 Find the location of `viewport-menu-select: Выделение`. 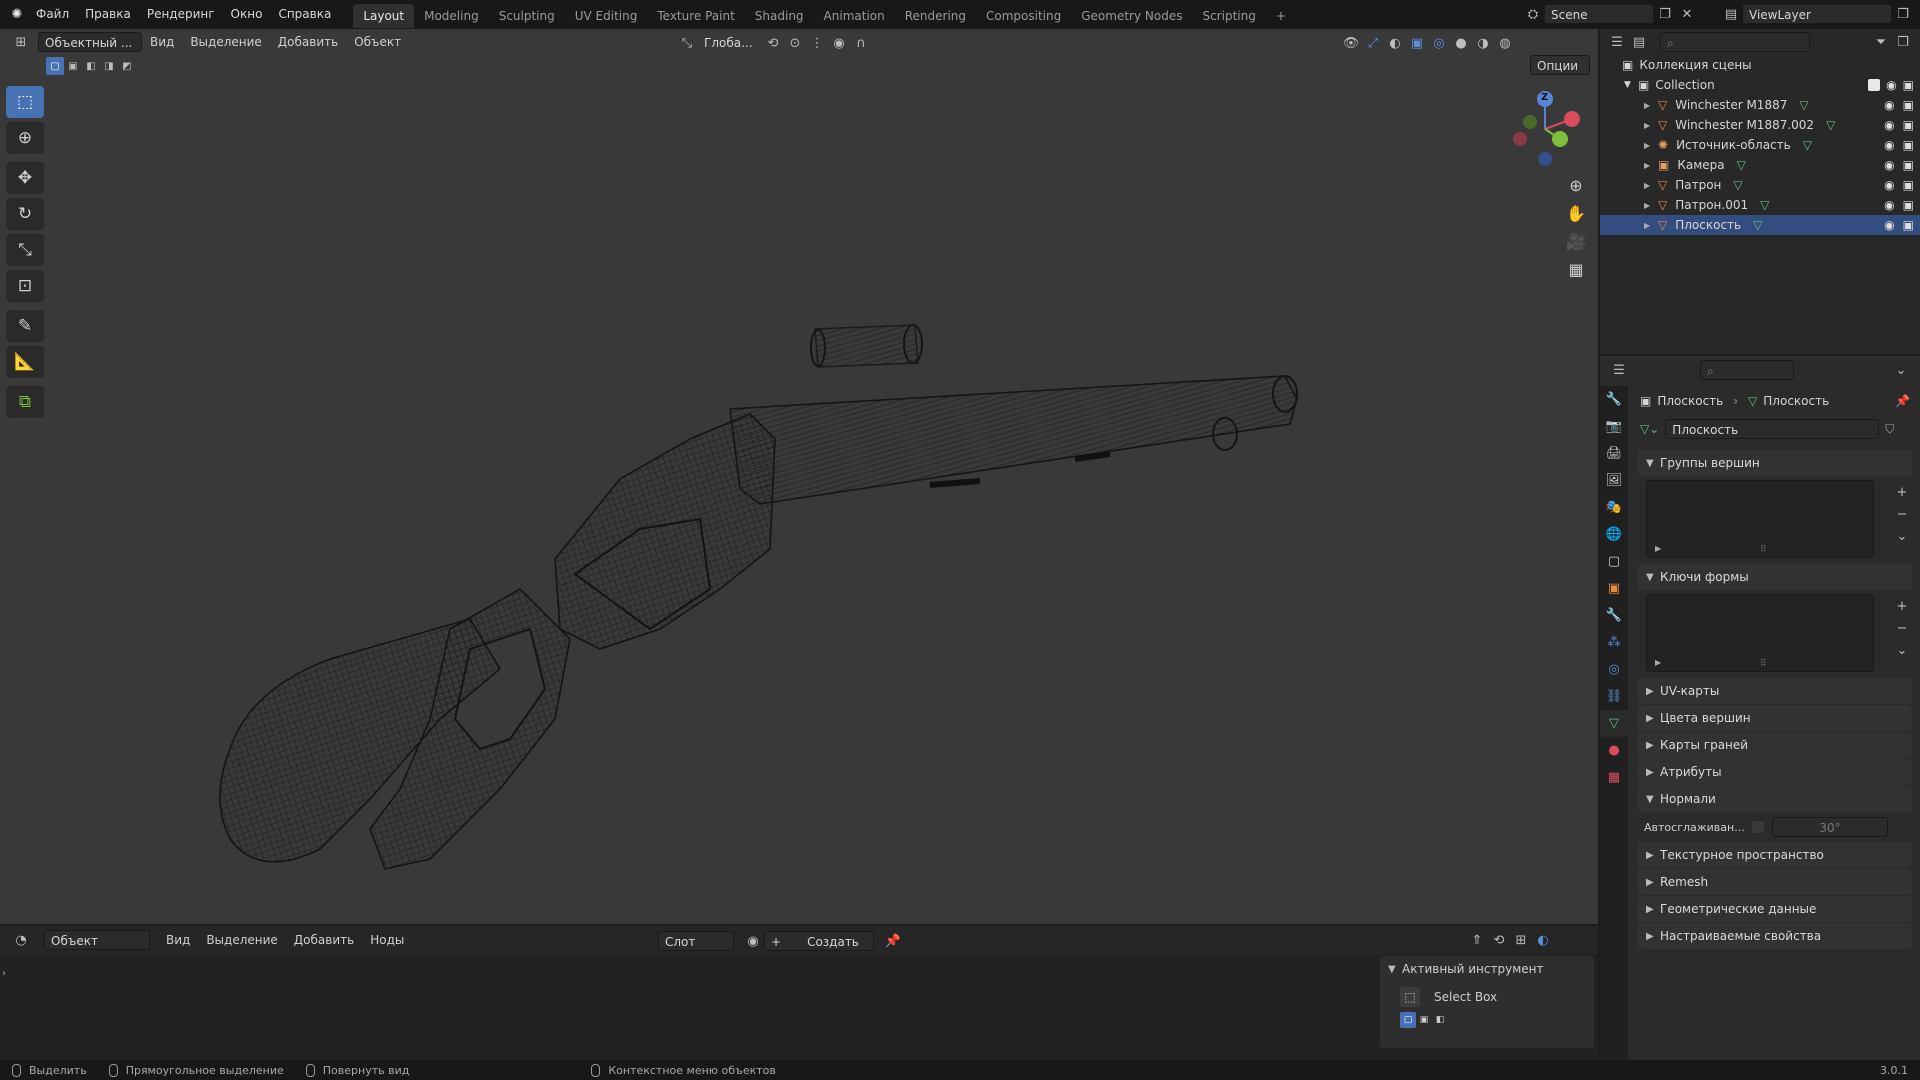

viewport-menu-select: Выделение is located at coordinates (225, 42).